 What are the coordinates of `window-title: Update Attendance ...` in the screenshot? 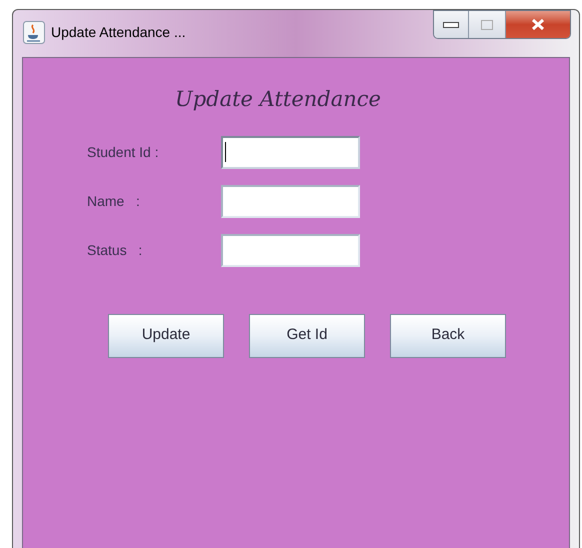 It's located at (118, 32).